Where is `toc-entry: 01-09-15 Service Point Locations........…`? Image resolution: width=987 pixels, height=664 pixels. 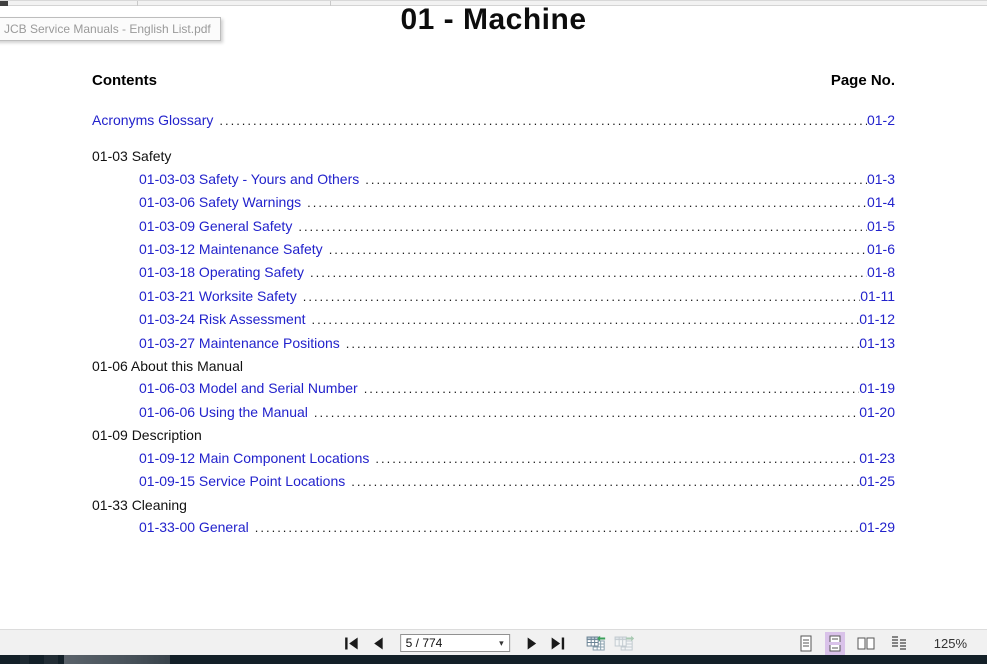
toc-entry: 01-09-15 Service Point Locations........… is located at coordinates (493, 481).